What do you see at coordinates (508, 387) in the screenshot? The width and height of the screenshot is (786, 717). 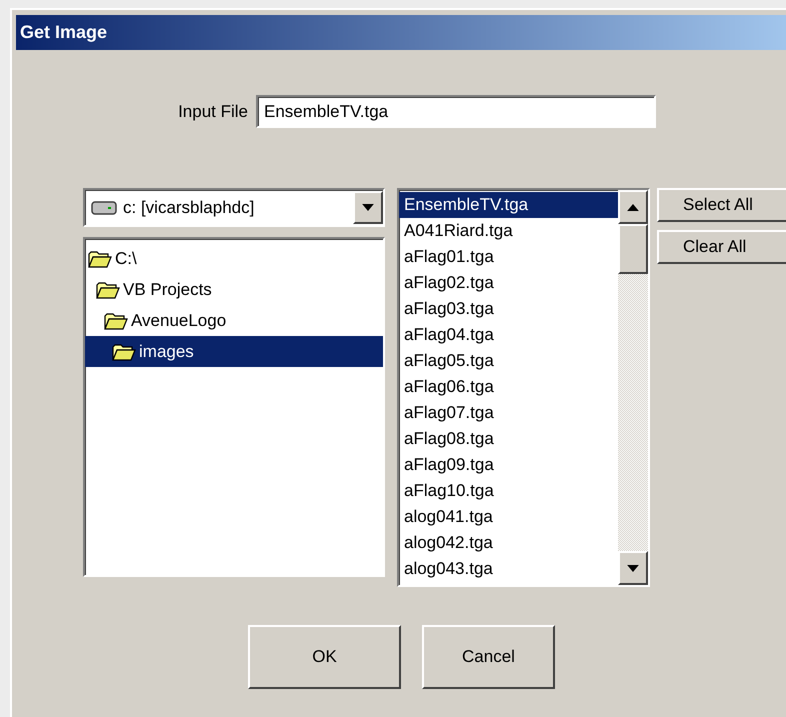 I see `file-item: aFlag06.tga` at bounding box center [508, 387].